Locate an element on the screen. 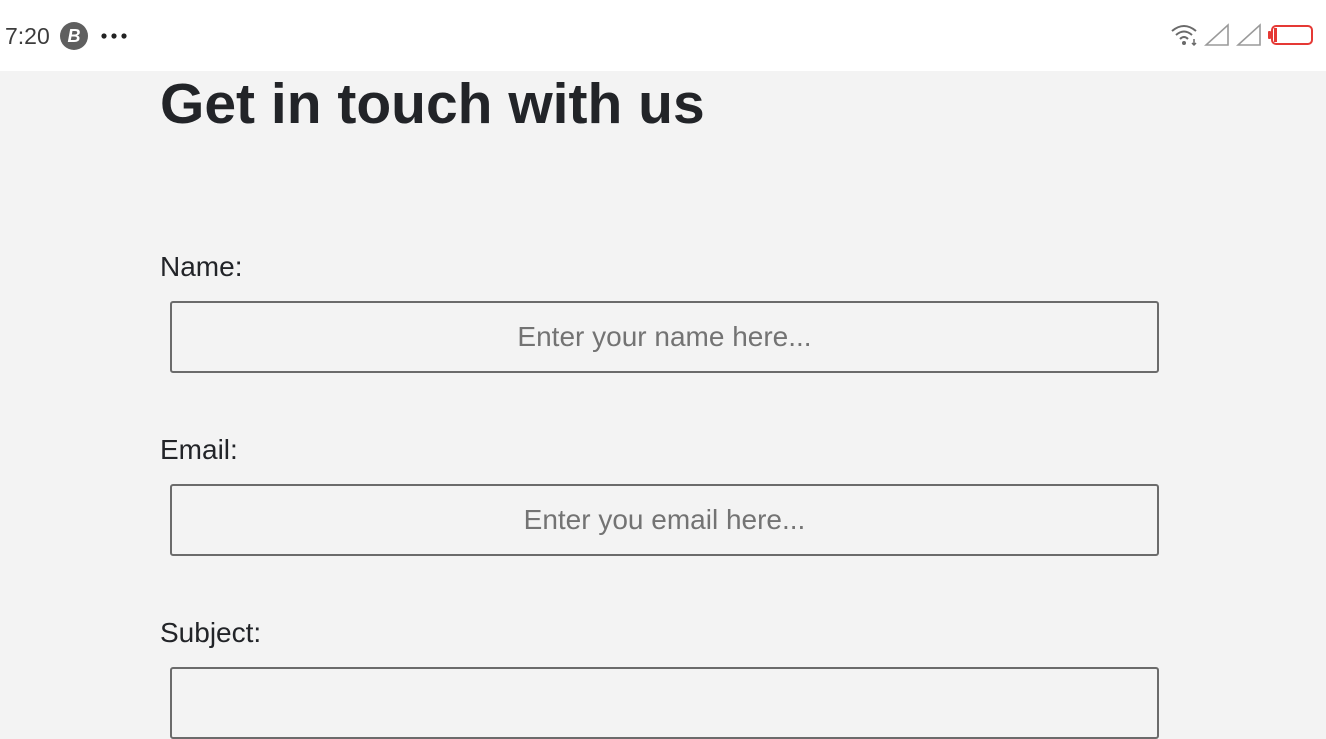 This screenshot has width=1326, height=739. app-notification-icon: B is located at coordinates (74, 36).